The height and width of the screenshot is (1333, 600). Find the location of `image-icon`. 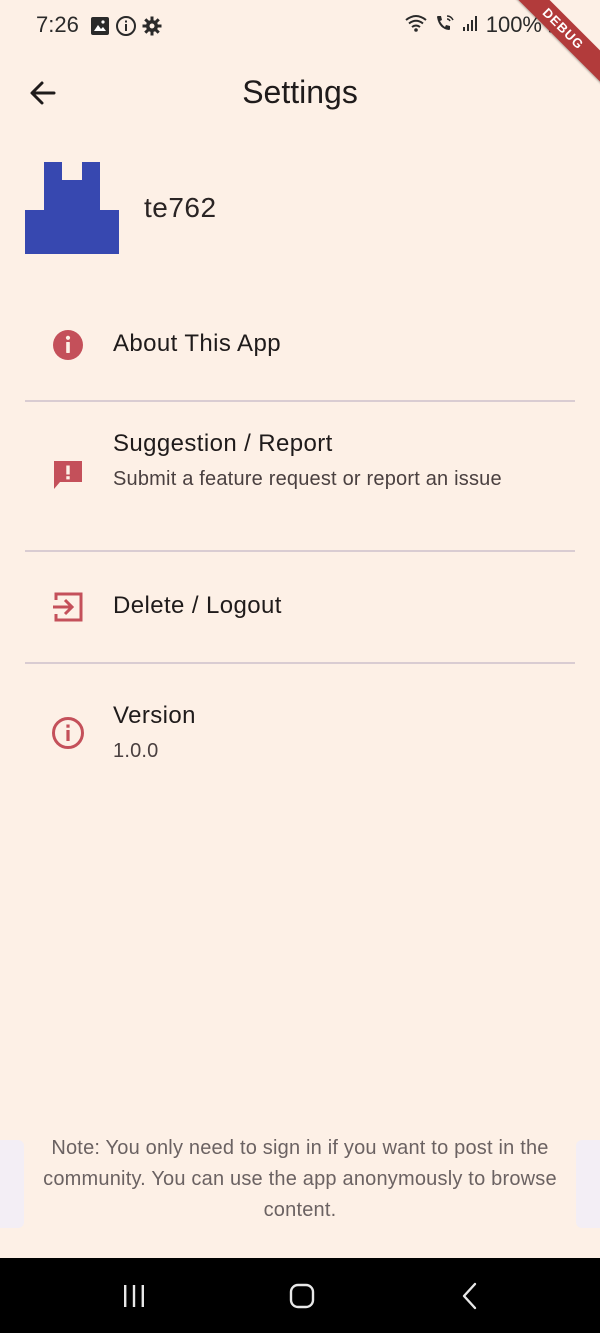

image-icon is located at coordinates (100, 28).